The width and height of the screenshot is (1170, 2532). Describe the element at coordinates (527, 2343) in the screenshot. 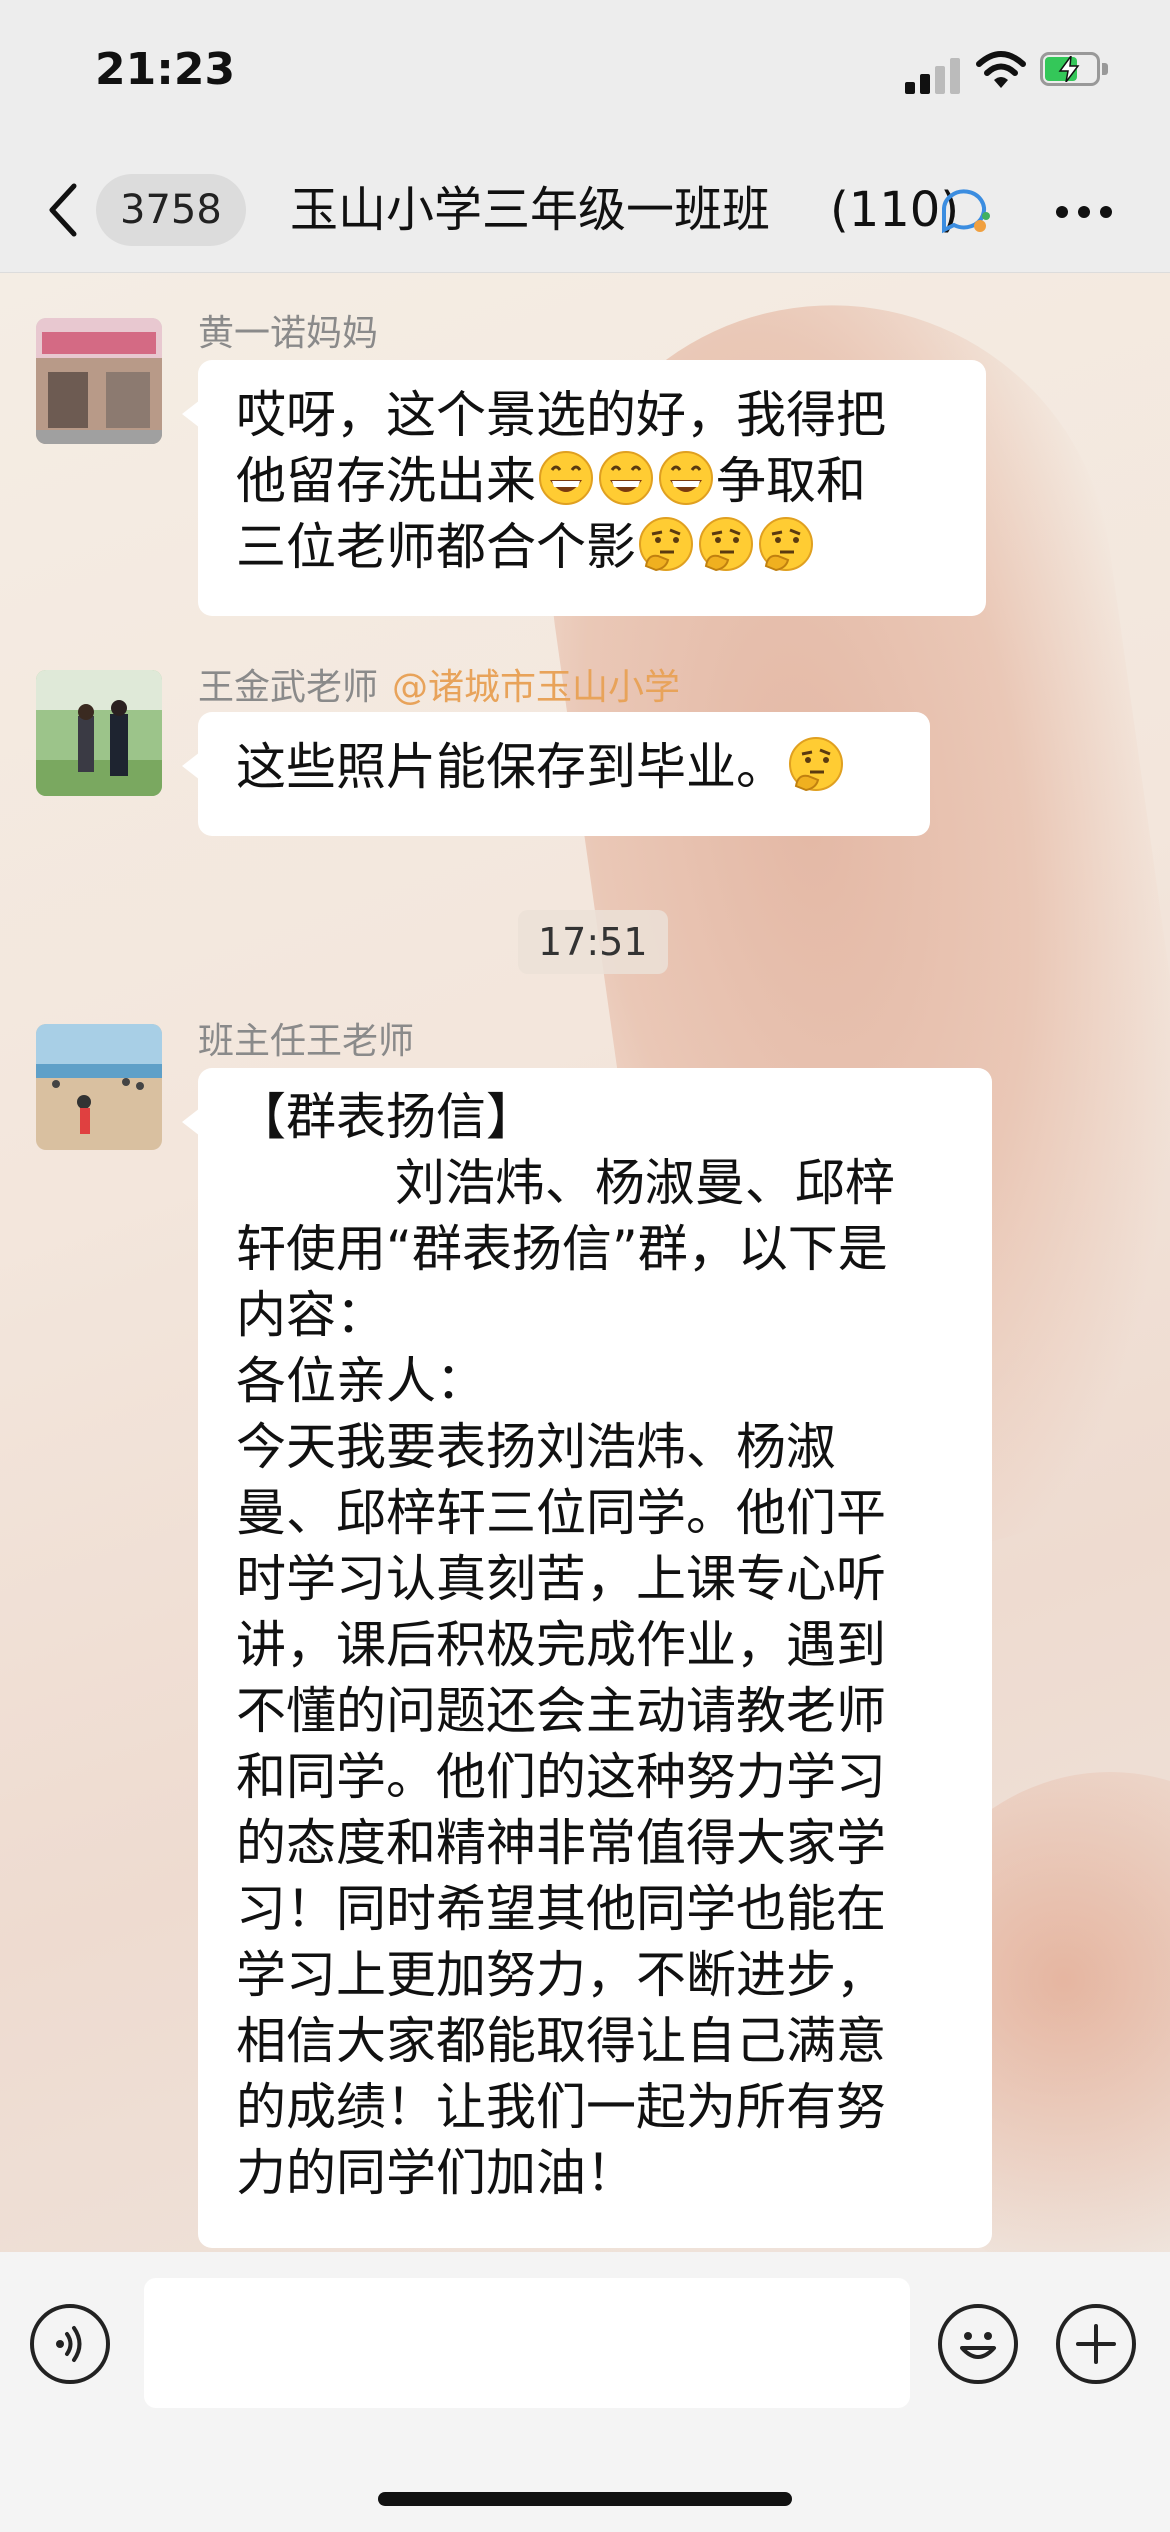

I see `message-input` at that location.